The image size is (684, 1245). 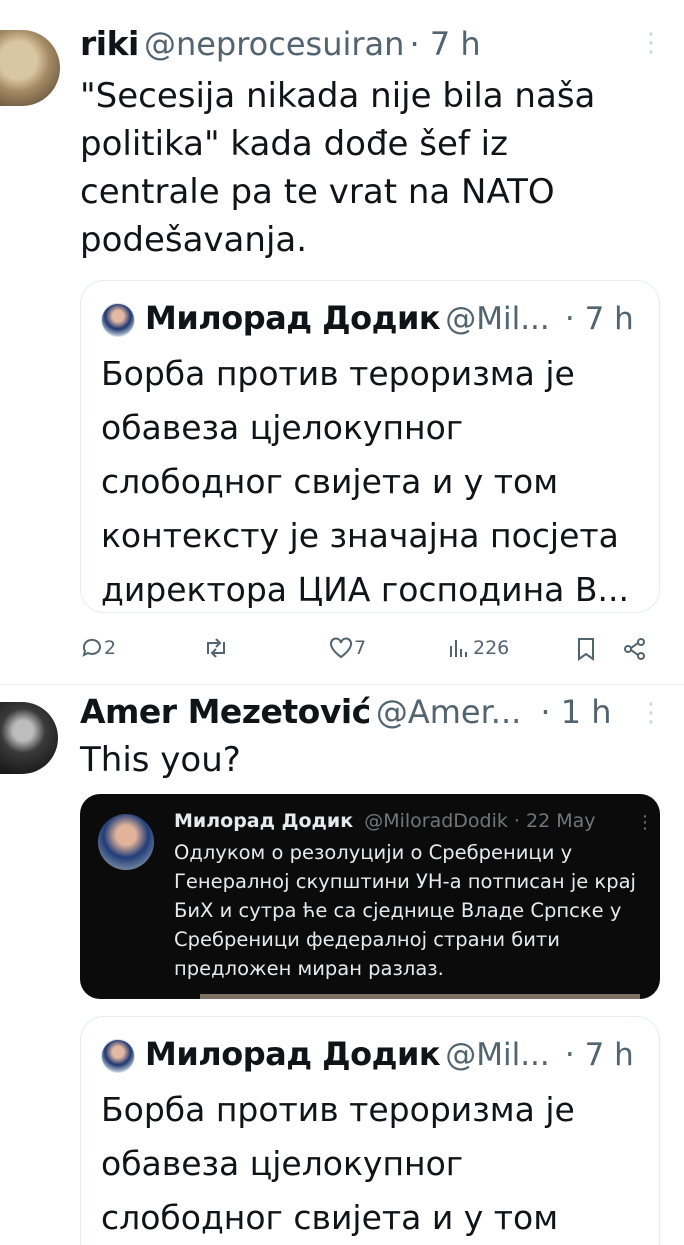 I want to click on heart-icon, so click(x=341, y=648).